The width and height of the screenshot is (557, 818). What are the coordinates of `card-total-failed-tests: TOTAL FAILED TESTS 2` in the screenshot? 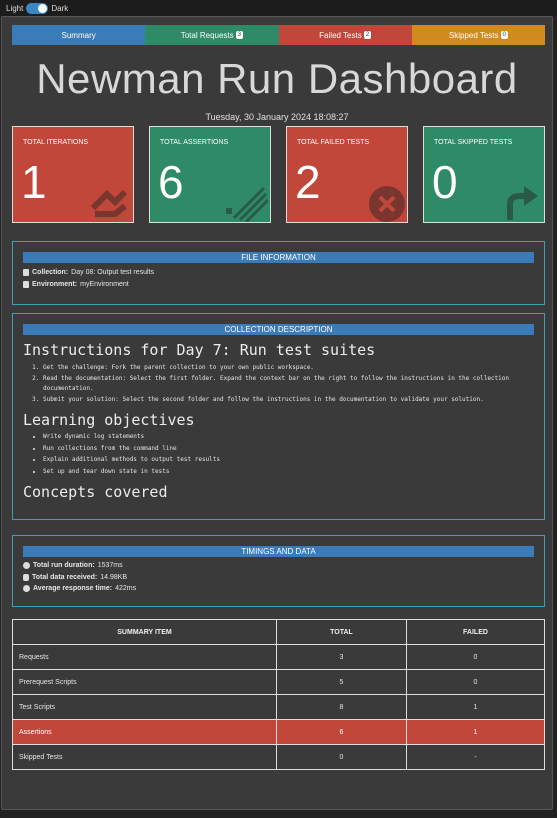 It's located at (347, 174).